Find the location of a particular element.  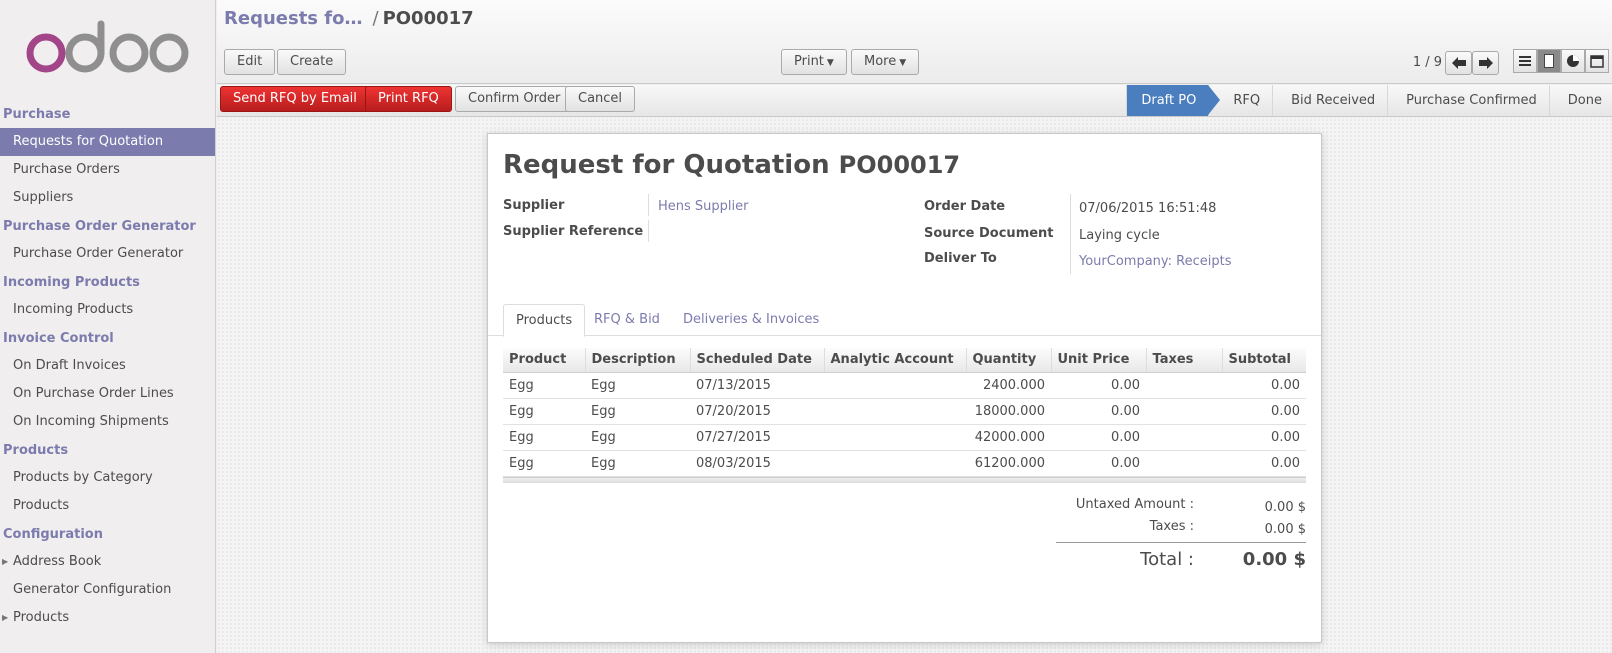

table-cell: 07/27/2015 is located at coordinates (757, 437).